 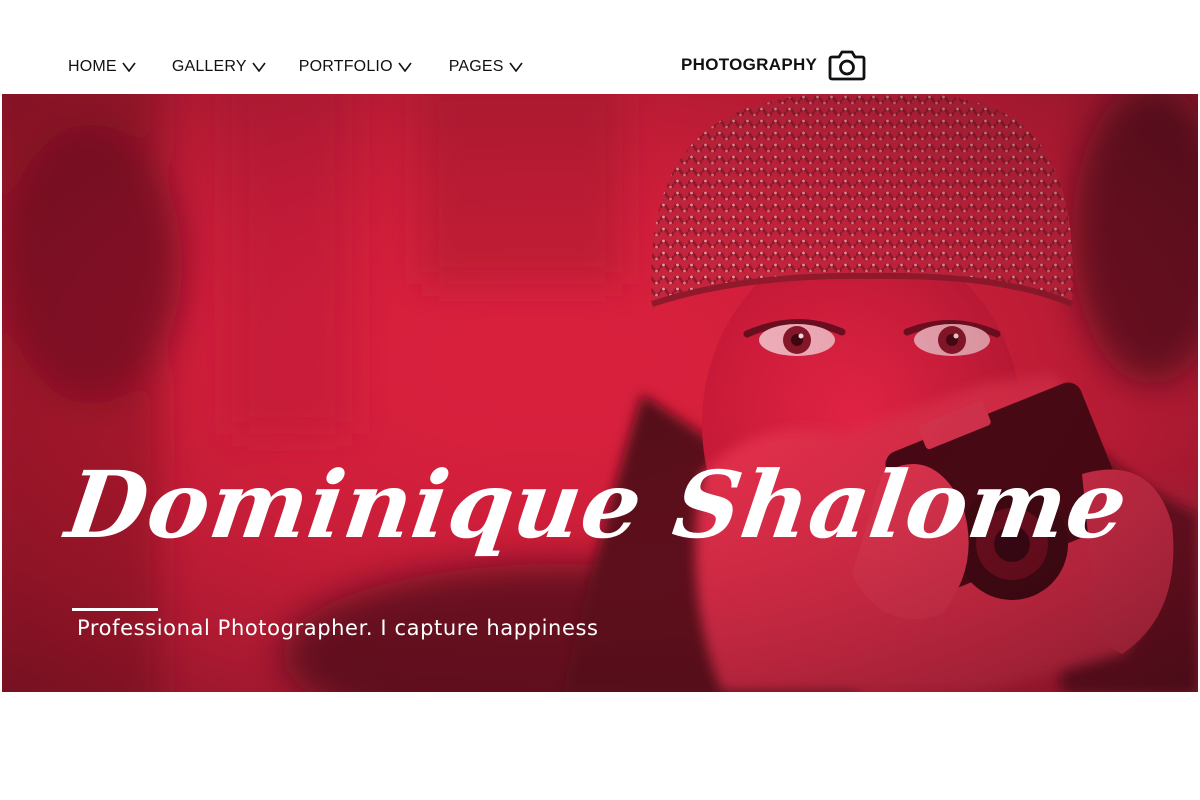 I want to click on brand-logo: PHOTOGRAPHY, so click(x=773, y=65).